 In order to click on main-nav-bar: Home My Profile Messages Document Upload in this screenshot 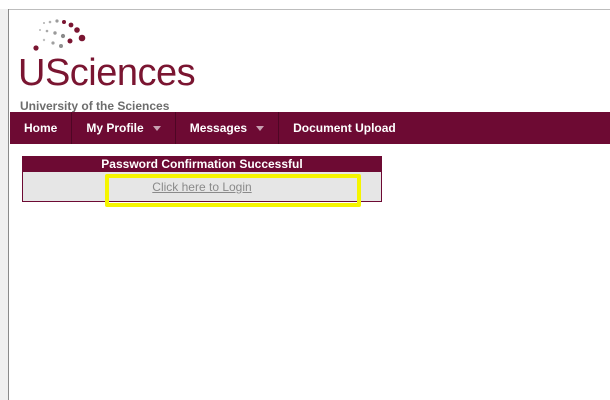, I will do `click(310, 128)`.